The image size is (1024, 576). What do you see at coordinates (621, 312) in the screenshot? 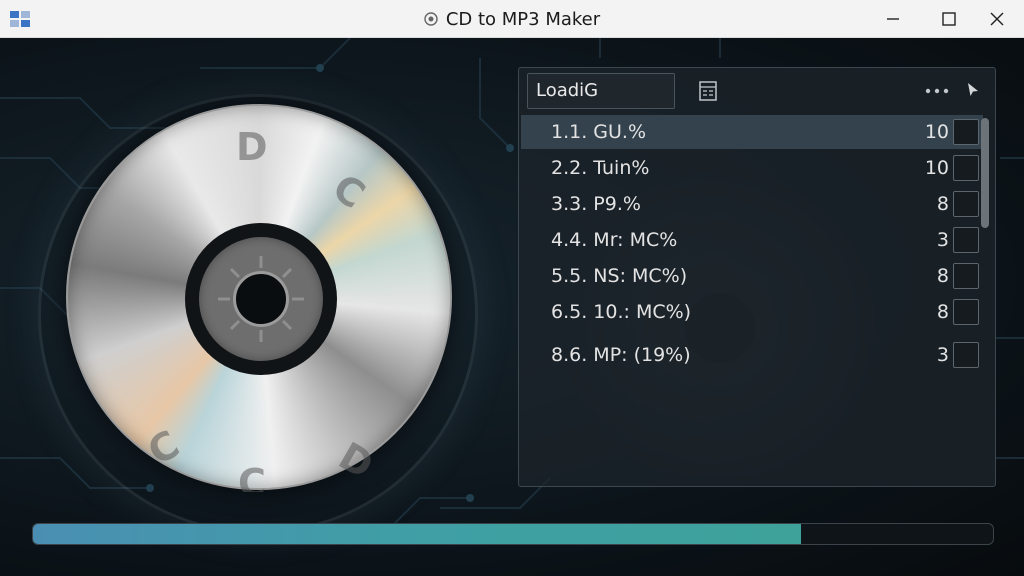
I see `track-label: 6.5. 10.: MC%)` at bounding box center [621, 312].